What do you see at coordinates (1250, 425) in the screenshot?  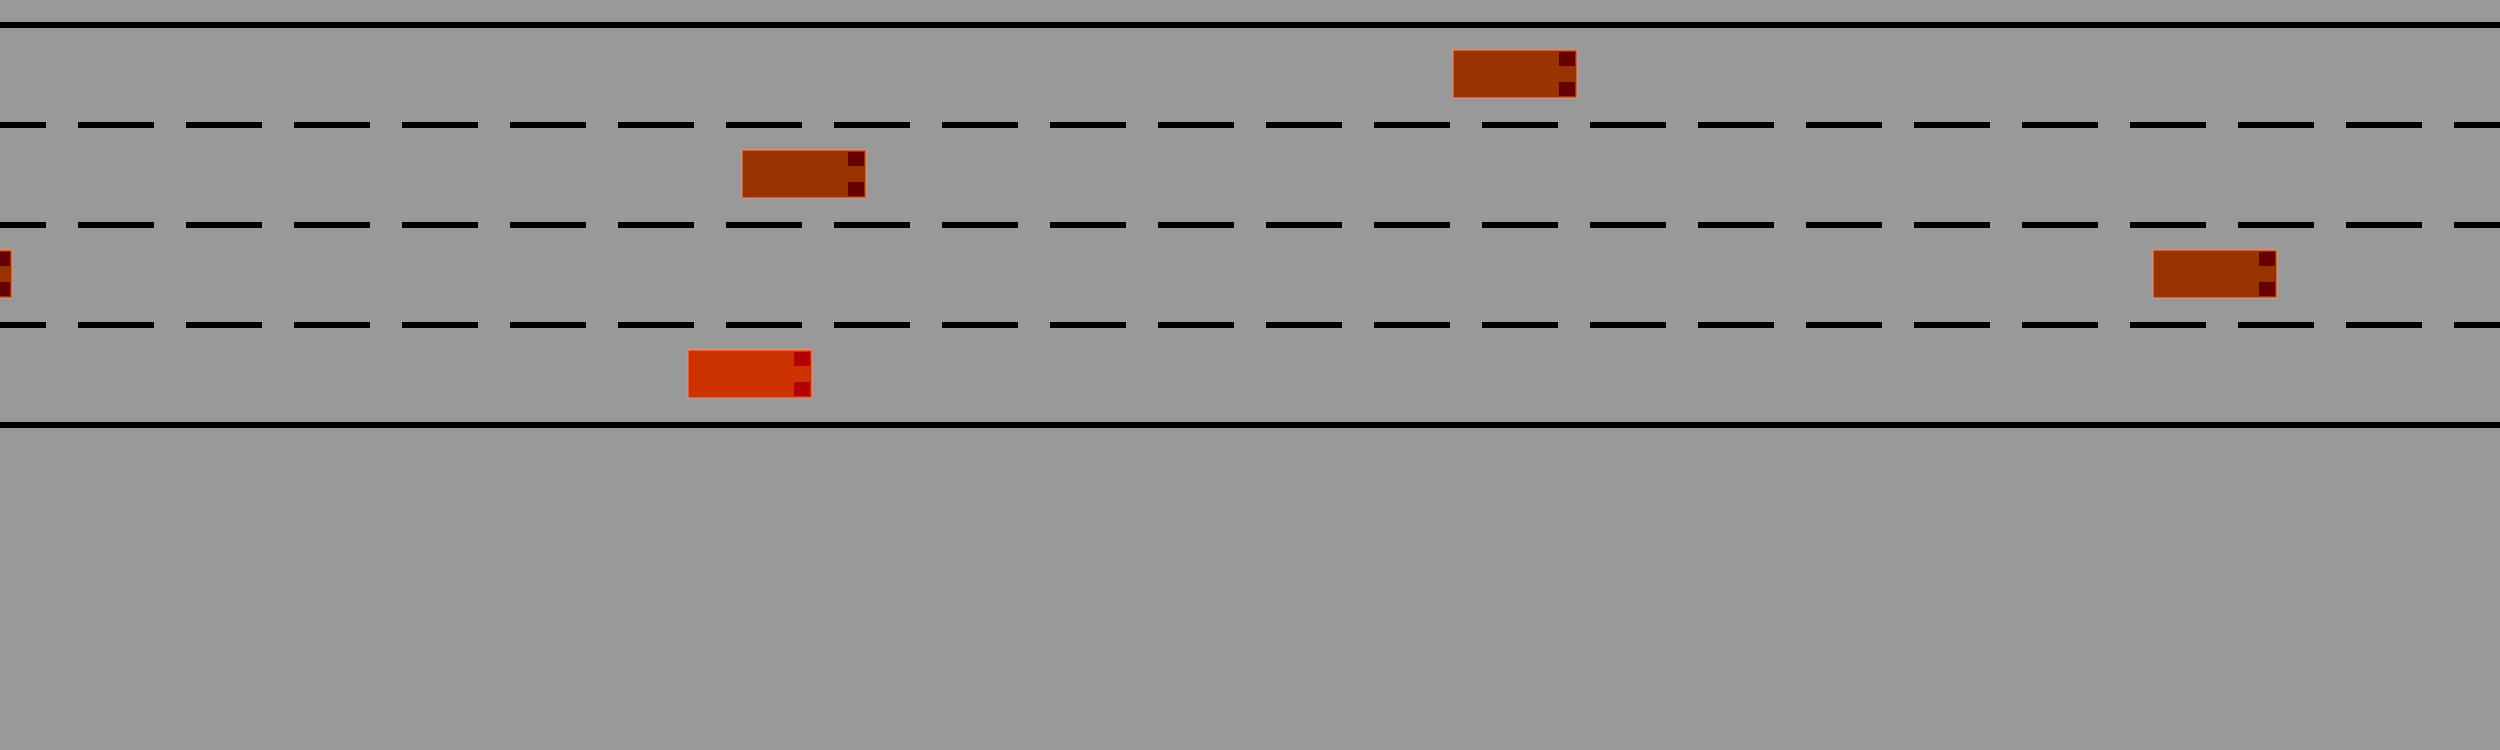 I see `road-edge-bottom` at bounding box center [1250, 425].